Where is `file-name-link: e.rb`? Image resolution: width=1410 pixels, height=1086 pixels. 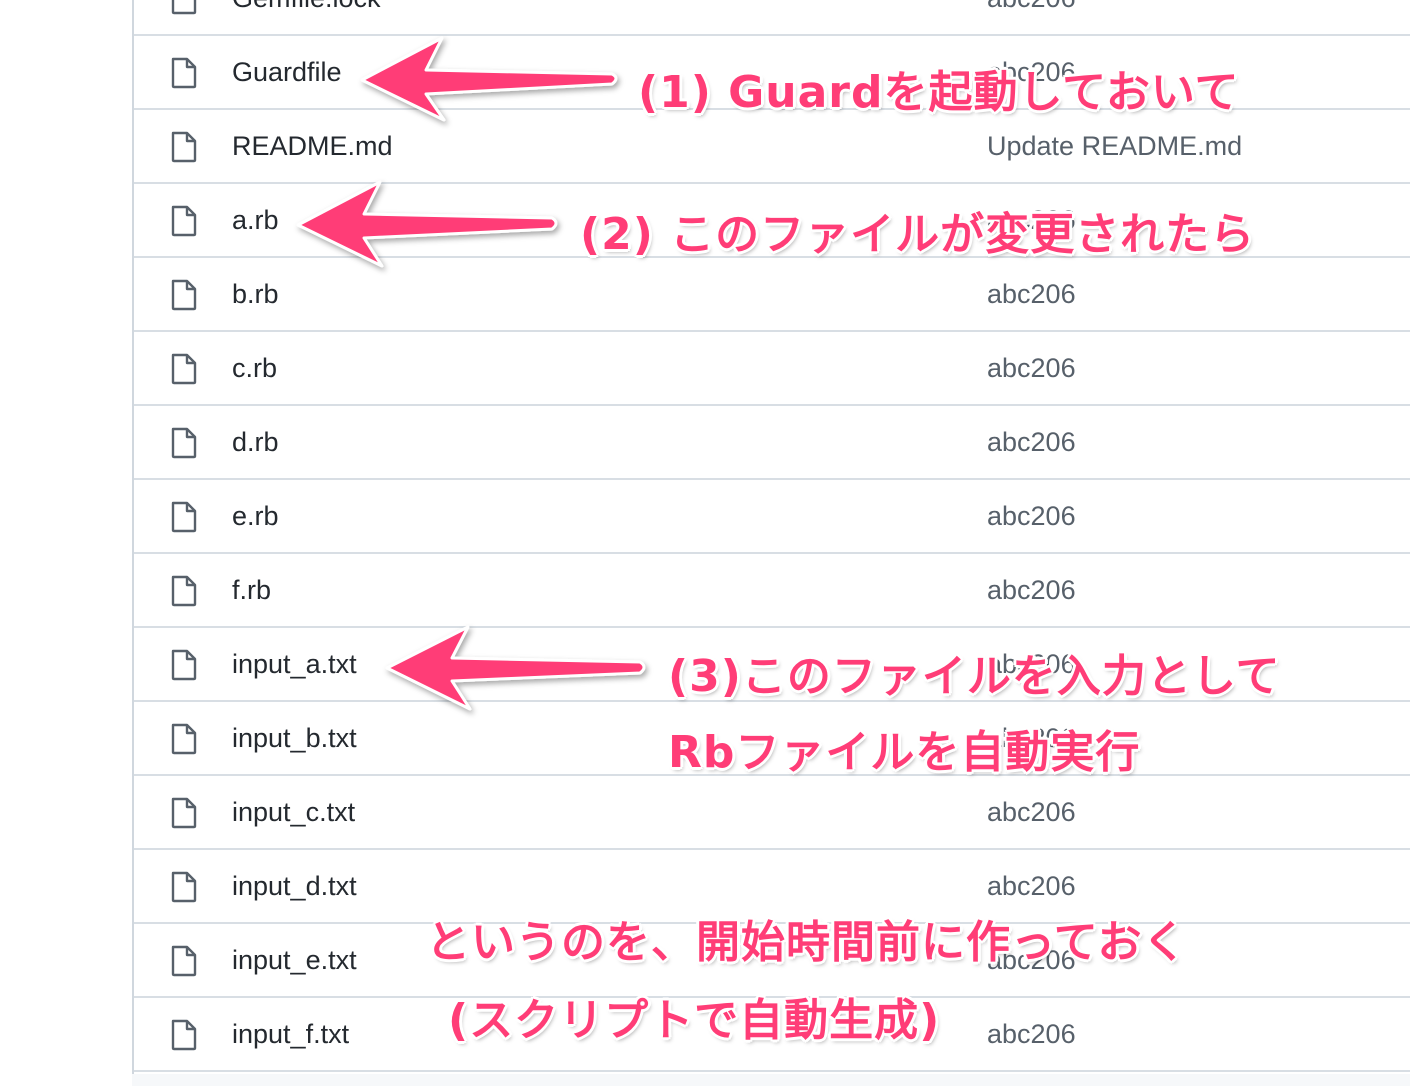
file-name-link: e.rb is located at coordinates (255, 516).